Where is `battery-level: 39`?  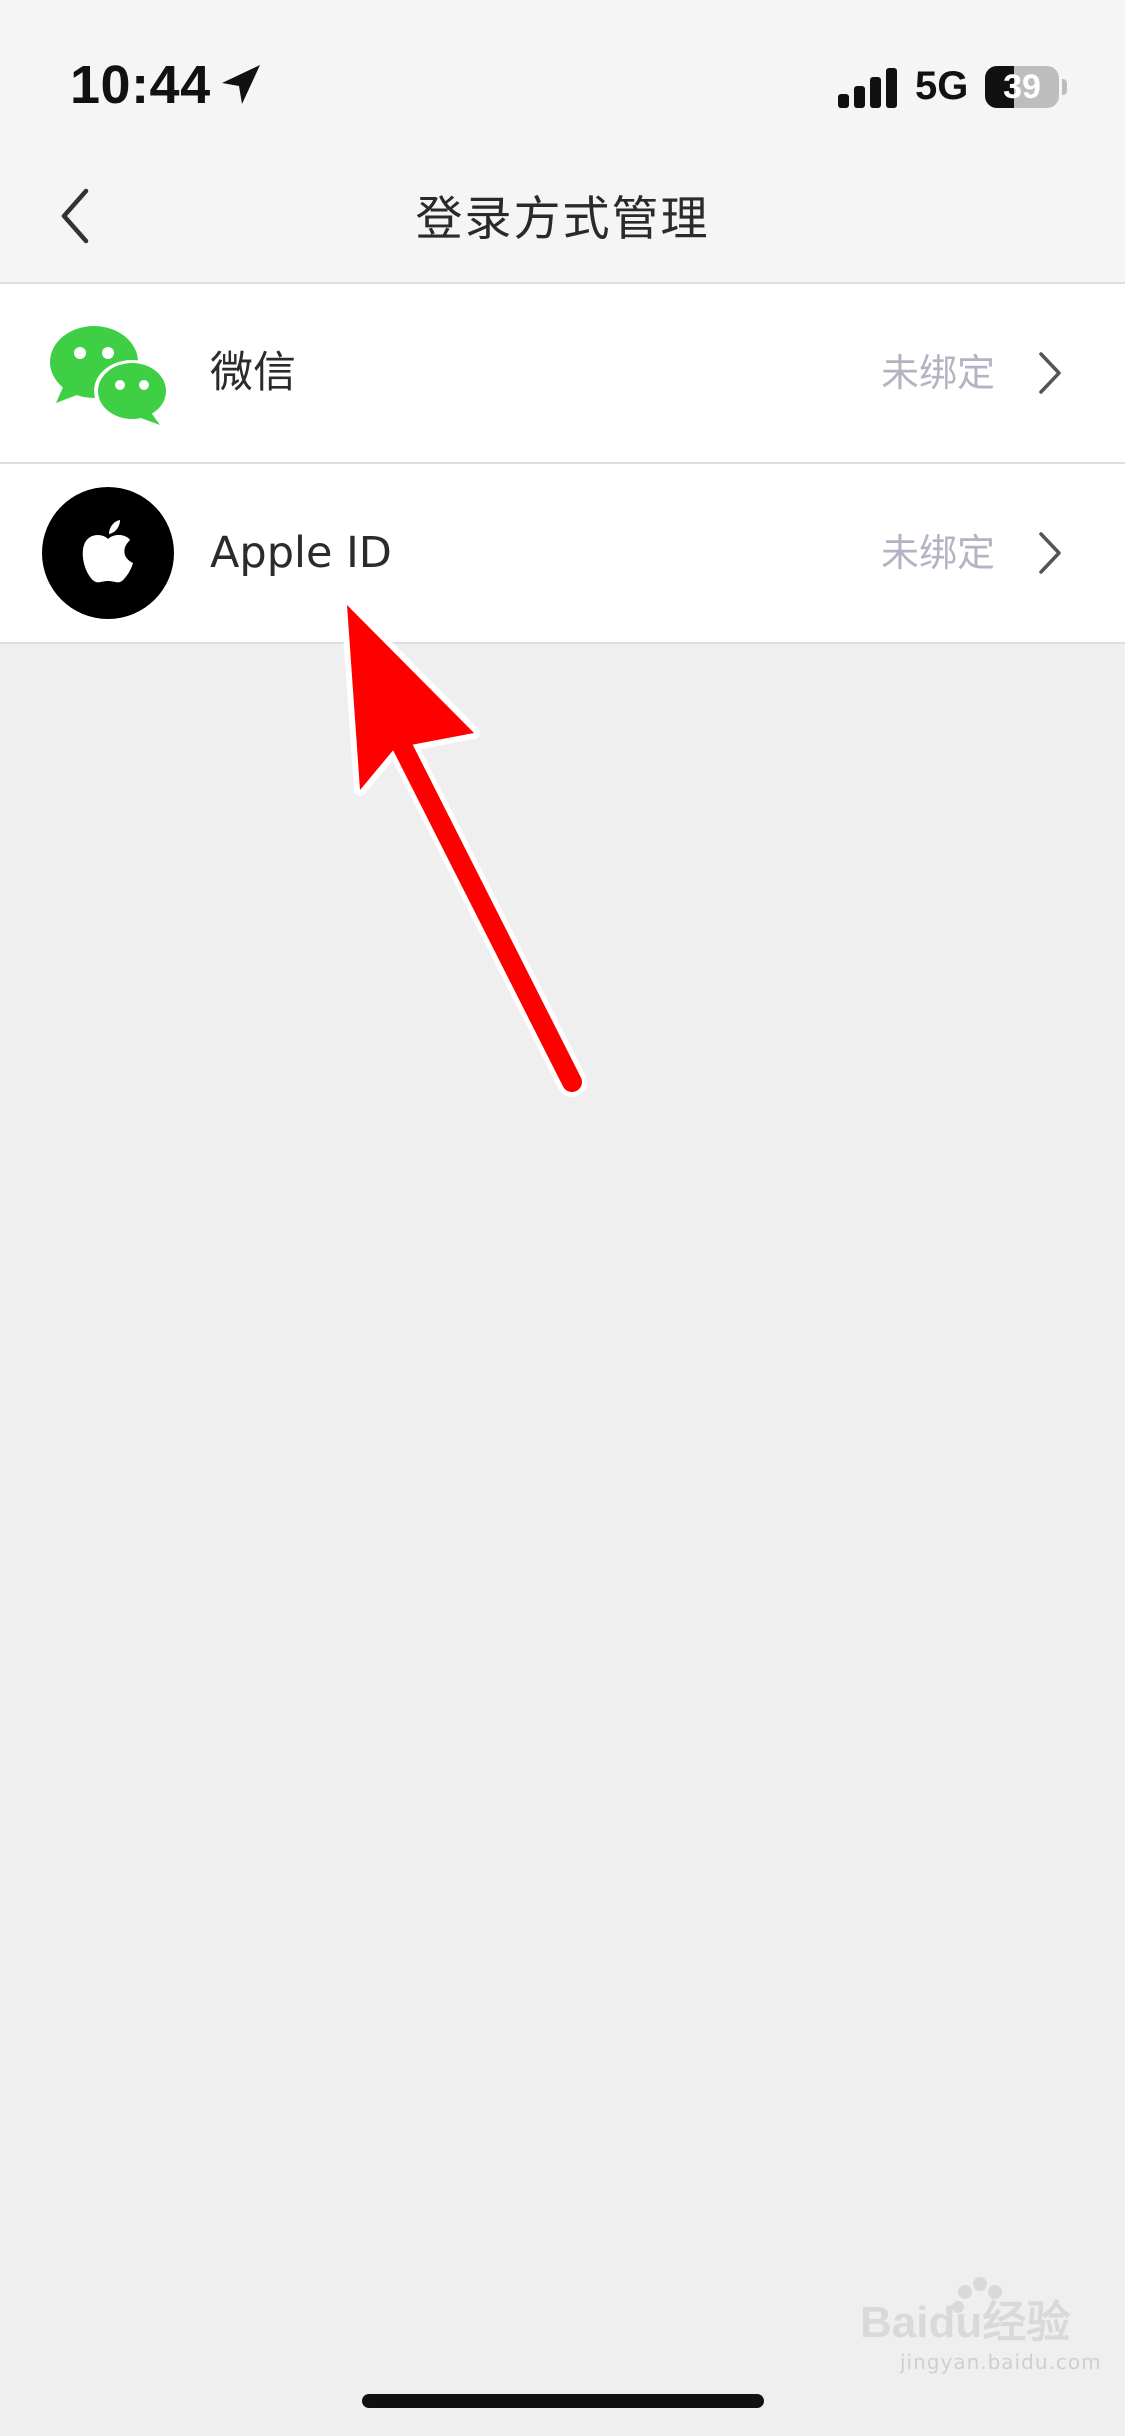 battery-level: 39 is located at coordinates (1022, 87).